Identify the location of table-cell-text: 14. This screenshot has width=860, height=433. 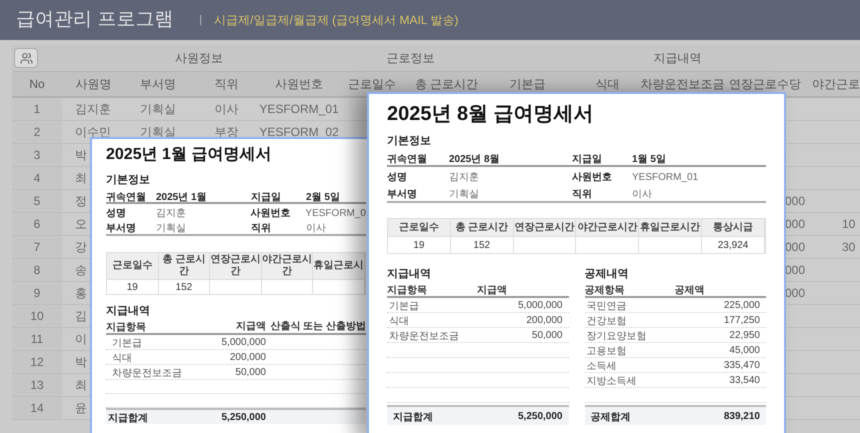
(37, 408).